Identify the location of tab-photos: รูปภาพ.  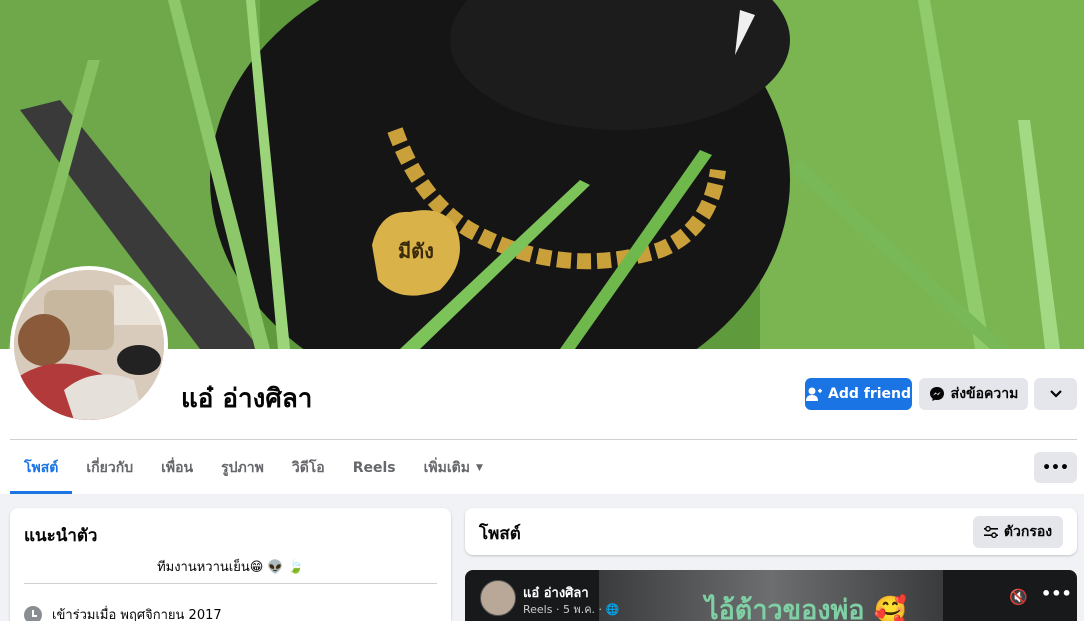
(242, 467).